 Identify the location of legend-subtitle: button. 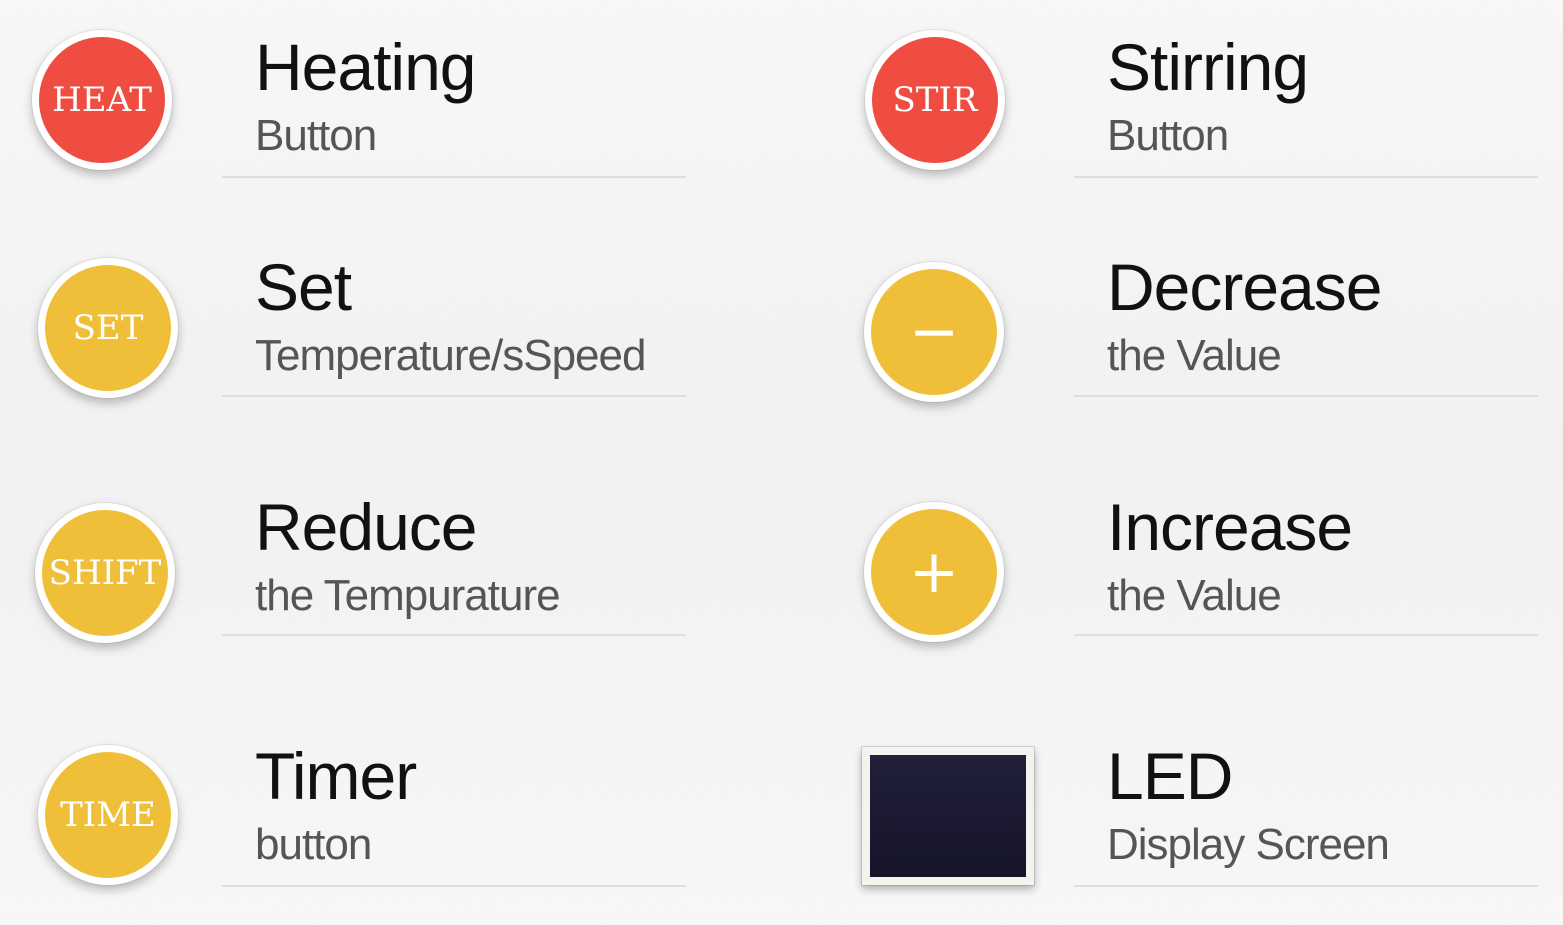
(313, 844).